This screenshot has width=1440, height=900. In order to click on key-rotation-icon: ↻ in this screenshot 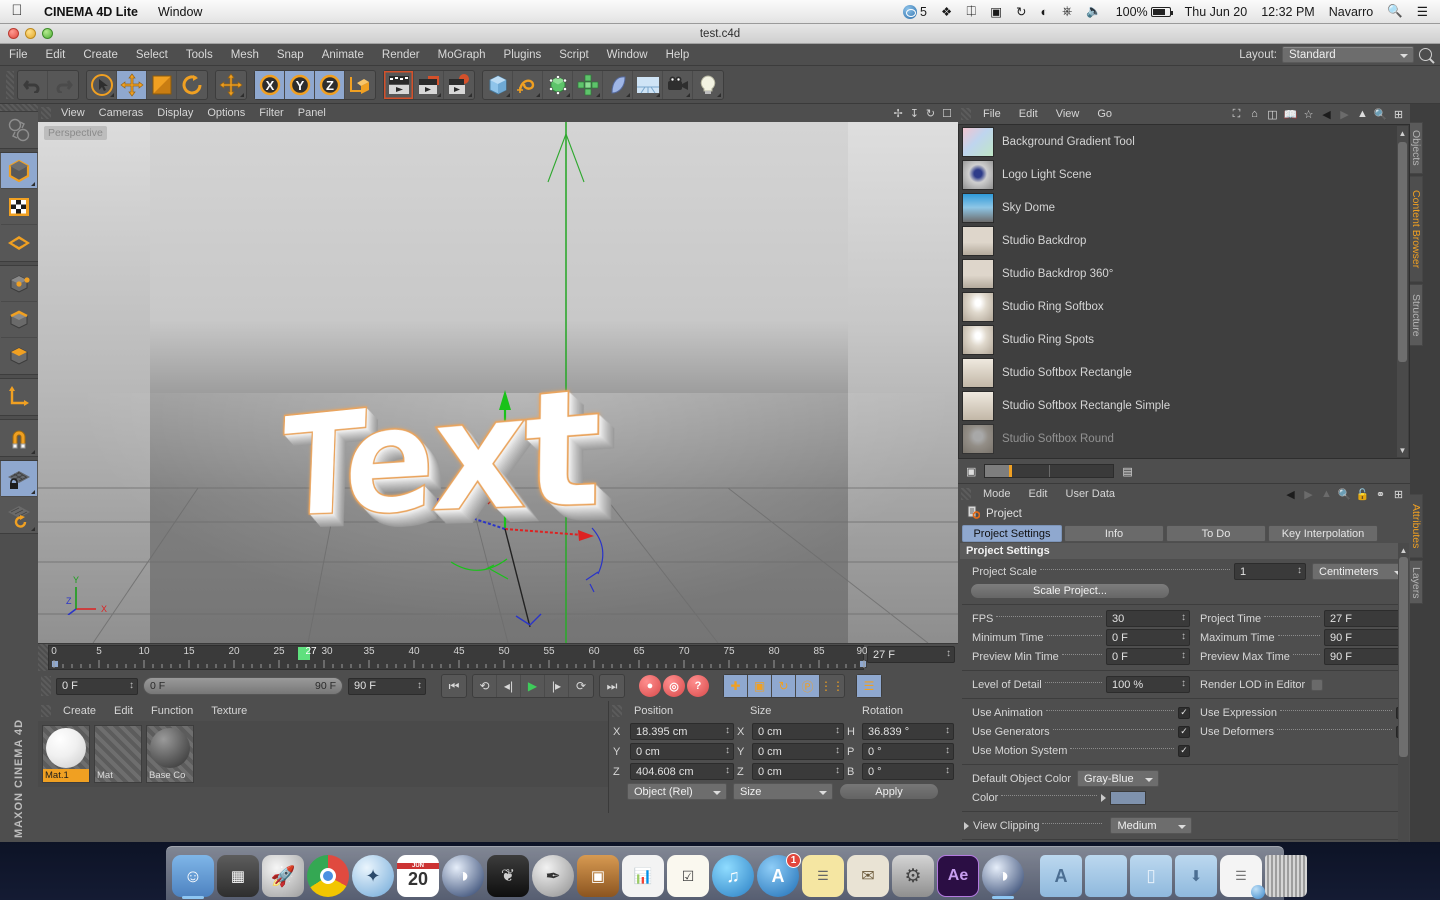, I will do `click(784, 686)`.